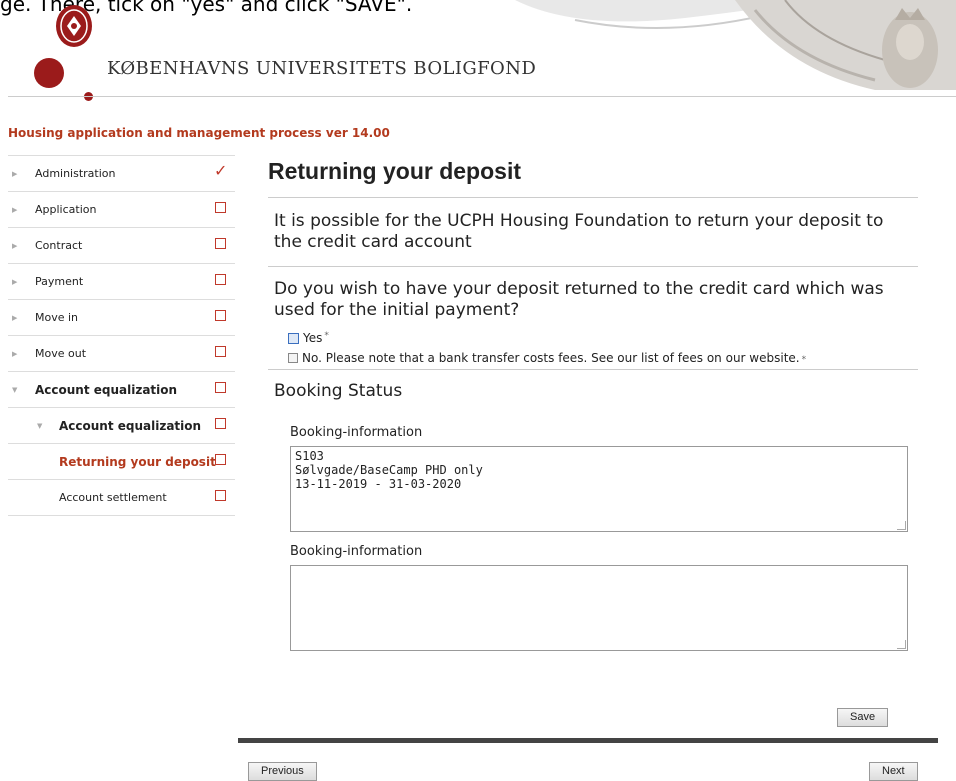  Describe the element at coordinates (74, 26) in the screenshot. I see `university-seal-logo` at that location.